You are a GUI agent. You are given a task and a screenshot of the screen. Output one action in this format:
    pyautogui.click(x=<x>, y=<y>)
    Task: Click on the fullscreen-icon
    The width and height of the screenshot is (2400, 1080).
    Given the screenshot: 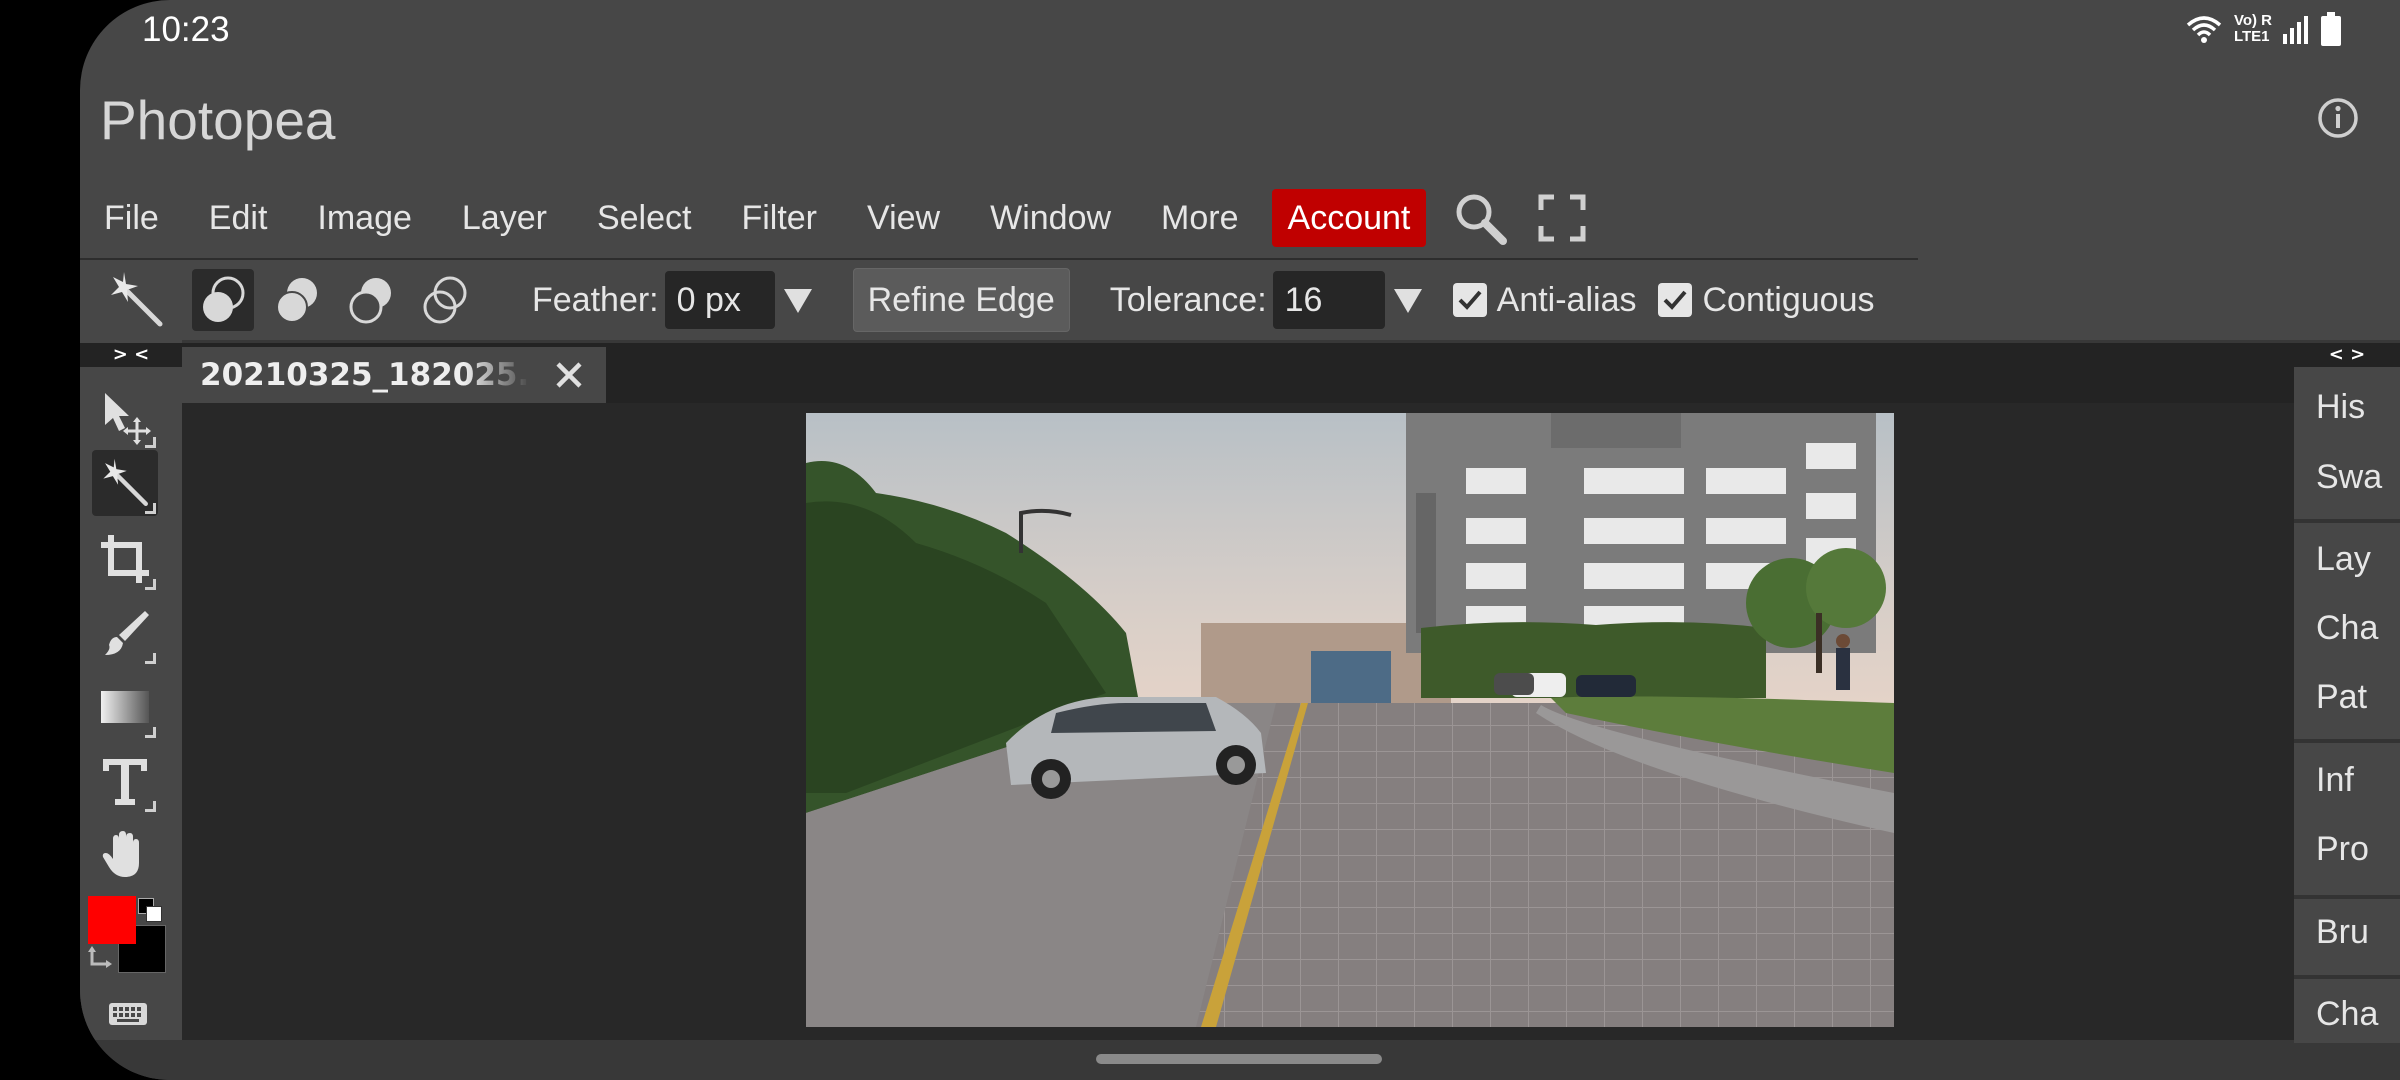 What is the action you would take?
    pyautogui.click(x=1562, y=218)
    